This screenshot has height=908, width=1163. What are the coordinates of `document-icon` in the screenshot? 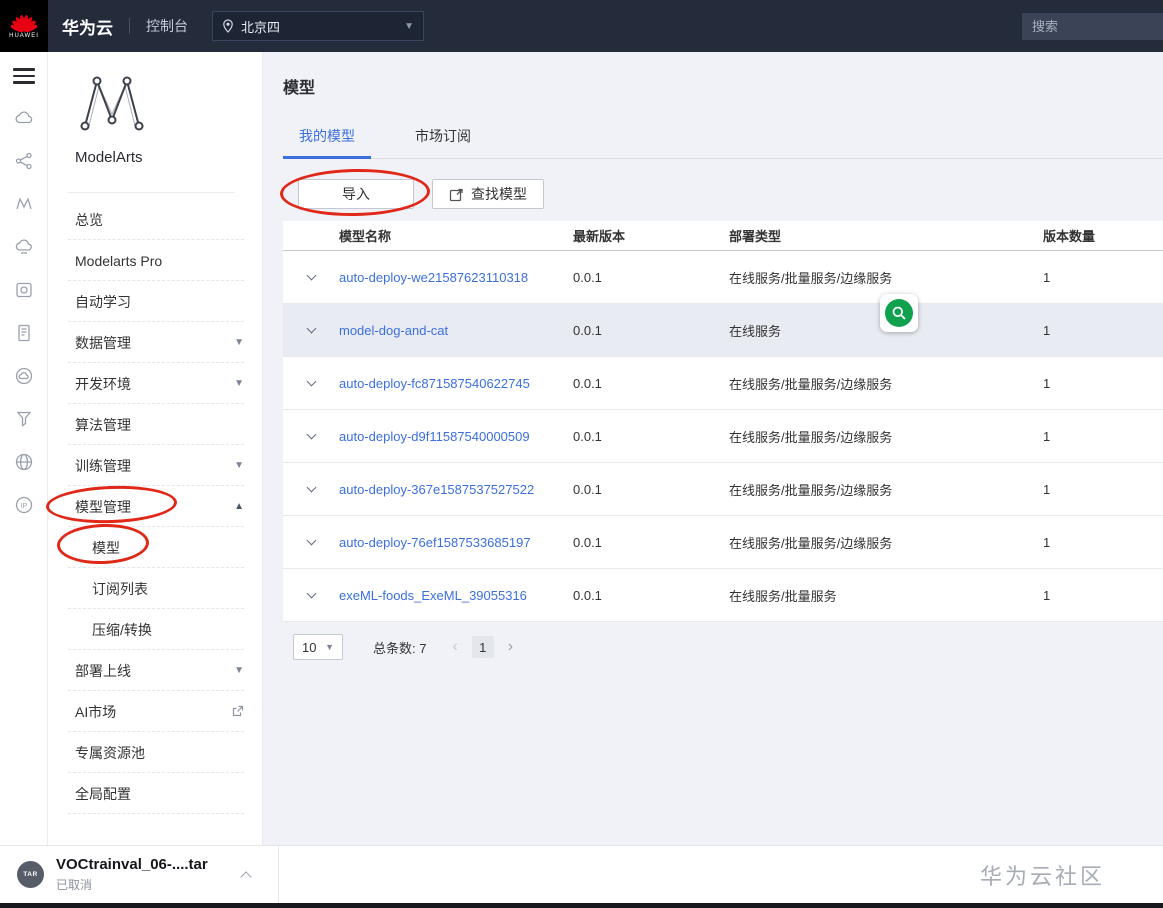 It's located at (24, 333).